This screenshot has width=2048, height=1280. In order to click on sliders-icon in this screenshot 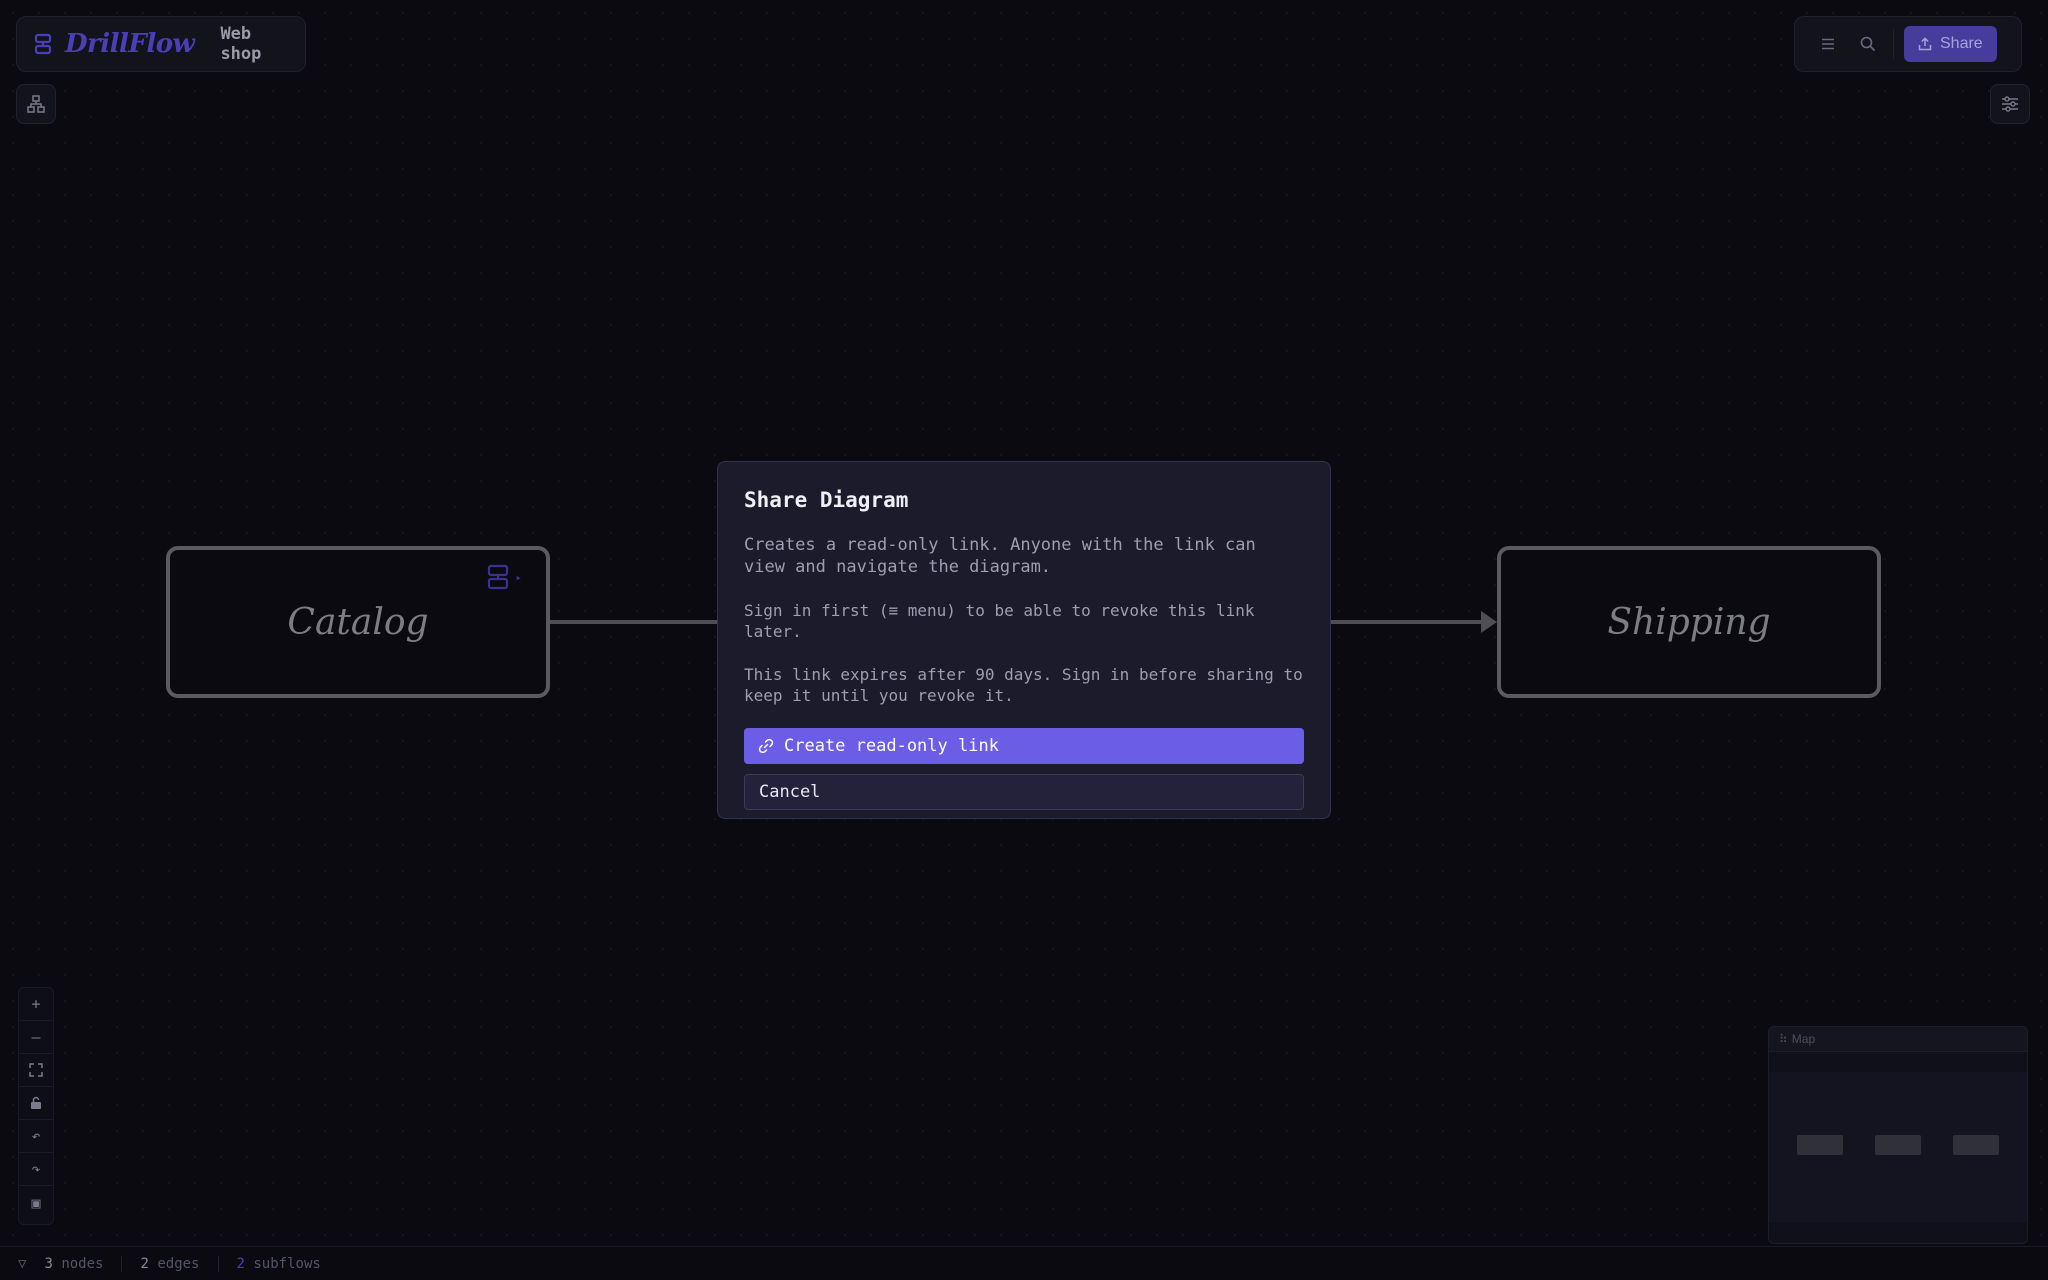, I will do `click(2010, 104)`.